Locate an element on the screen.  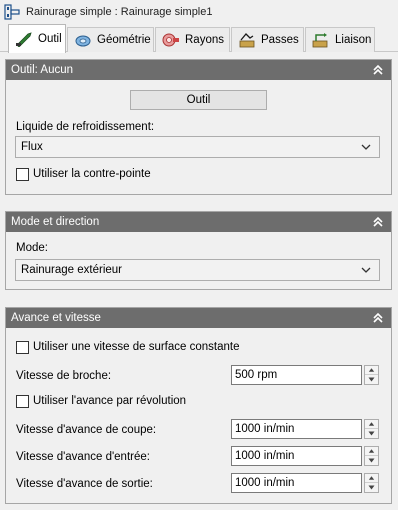
coolant-label: Liquide de refroidissement: is located at coordinates (85, 127).